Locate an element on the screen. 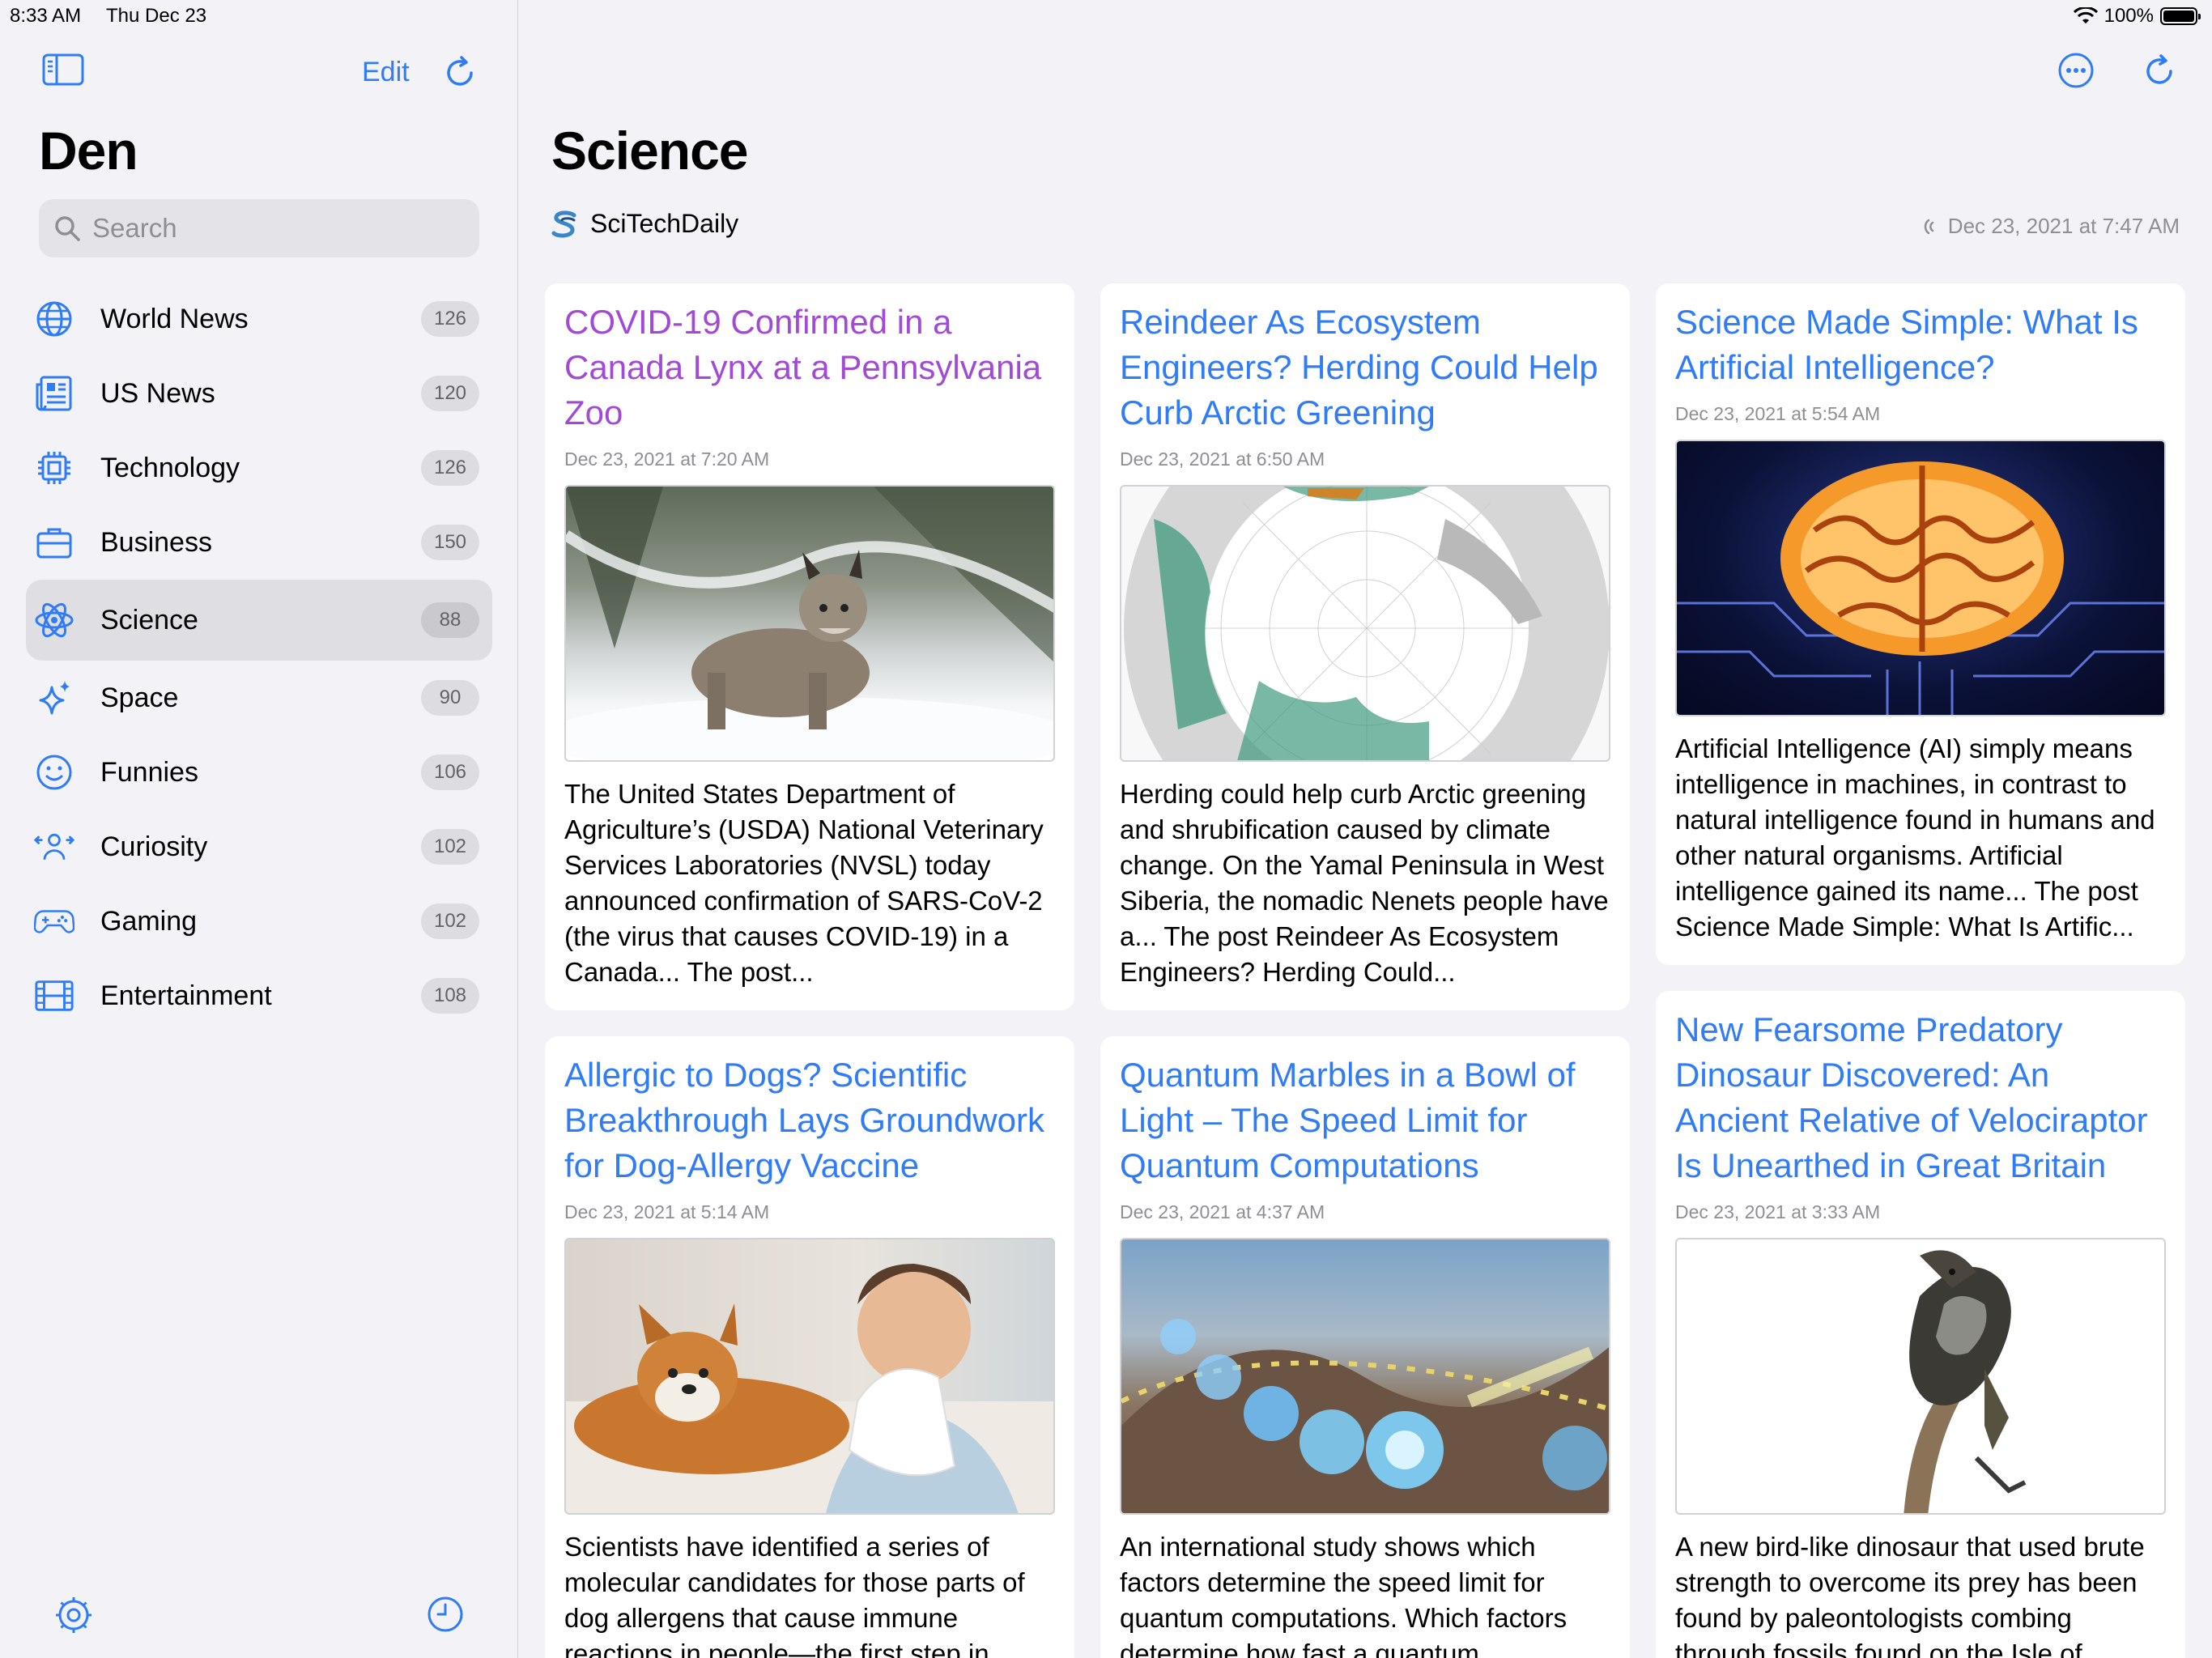 The image size is (2212, 1658). sidebar-item-label: World News is located at coordinates (175, 318).